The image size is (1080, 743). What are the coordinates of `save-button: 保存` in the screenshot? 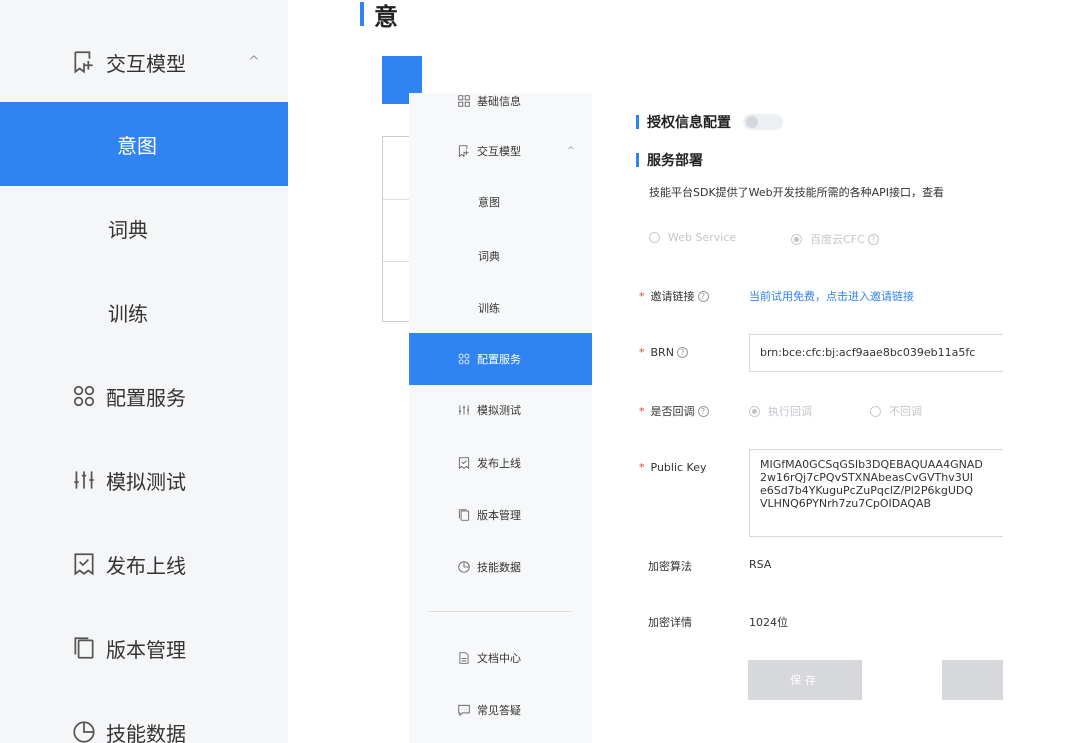 It's located at (805, 680).